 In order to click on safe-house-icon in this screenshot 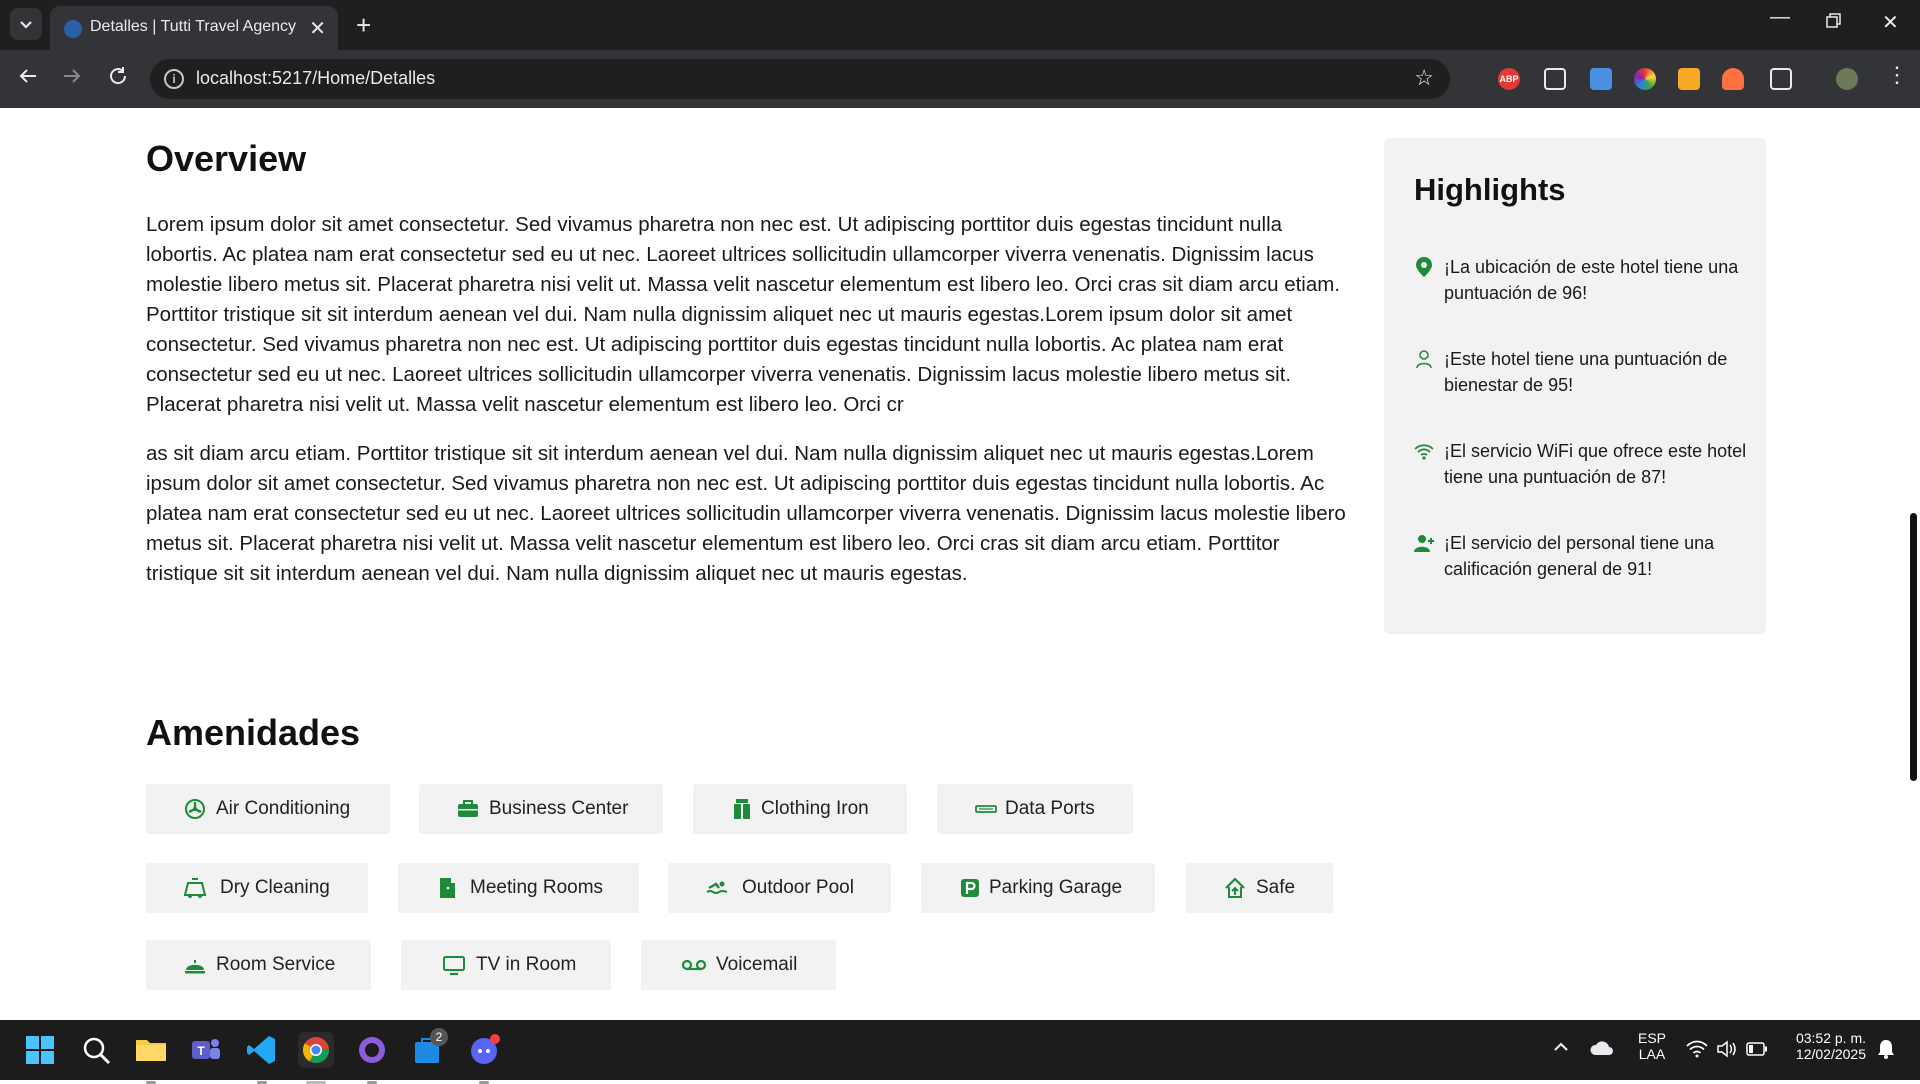, I will do `click(1235, 887)`.